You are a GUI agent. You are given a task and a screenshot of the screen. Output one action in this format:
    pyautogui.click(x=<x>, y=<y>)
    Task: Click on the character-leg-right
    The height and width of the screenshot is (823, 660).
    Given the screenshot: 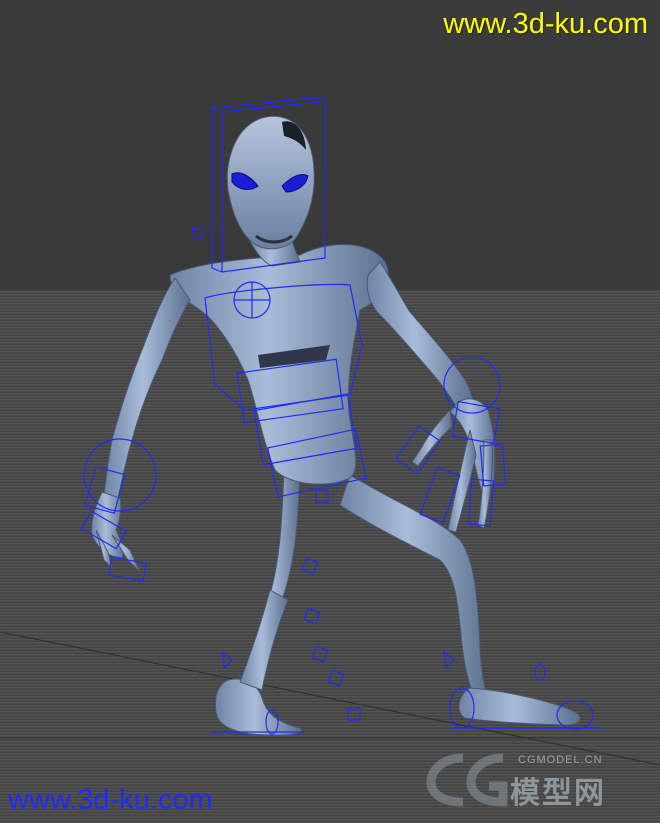 What is the action you would take?
    pyautogui.click(x=415, y=589)
    